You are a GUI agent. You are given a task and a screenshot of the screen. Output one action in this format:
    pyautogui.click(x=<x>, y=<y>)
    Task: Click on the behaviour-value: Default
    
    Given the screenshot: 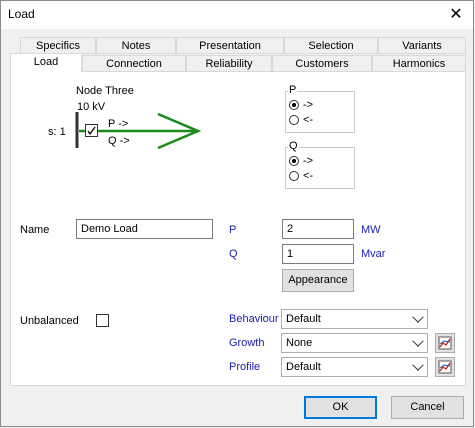 What is the action you would take?
    pyautogui.click(x=303, y=319)
    